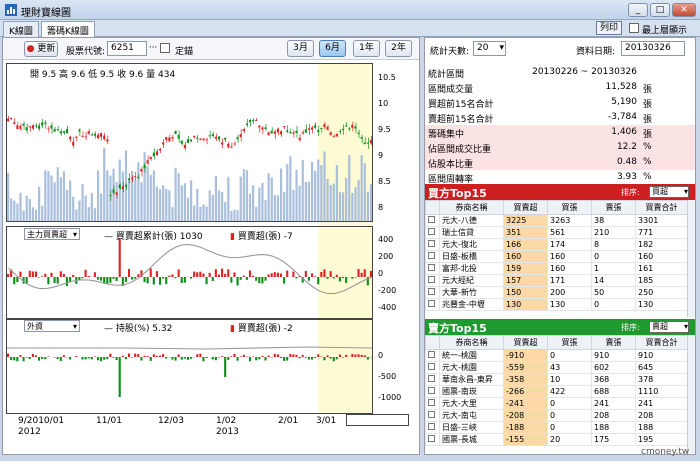  What do you see at coordinates (556, 403) in the screenshot?
I see `table-row: 元大-大里 -241 0 241 241` at bounding box center [556, 403].